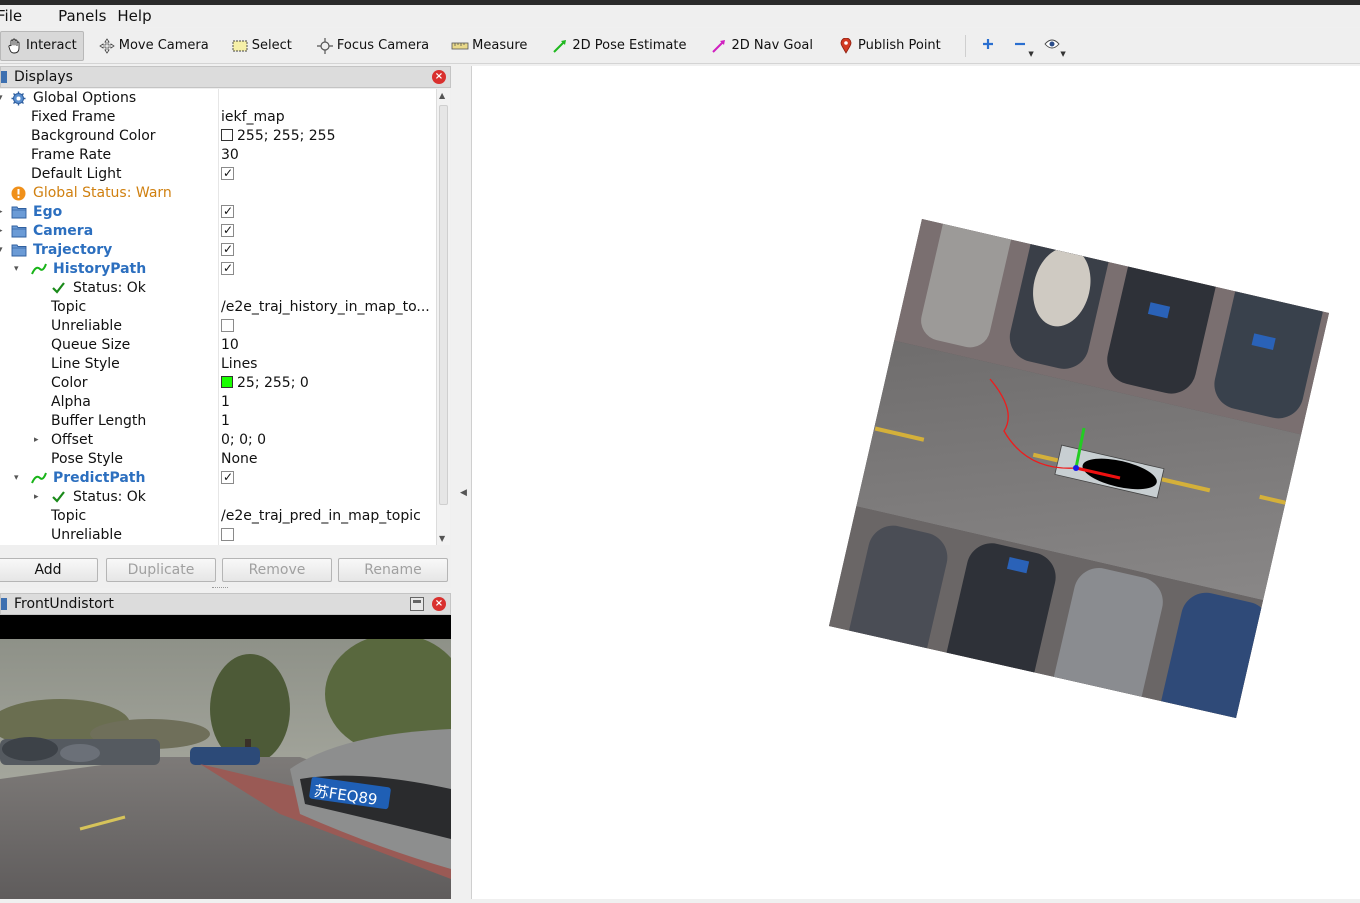 This screenshot has height=903, width=1360. Describe the element at coordinates (321, 516) in the screenshot. I see `predict-topic-value: /e2e_traj_pred_in_map_topic` at that location.